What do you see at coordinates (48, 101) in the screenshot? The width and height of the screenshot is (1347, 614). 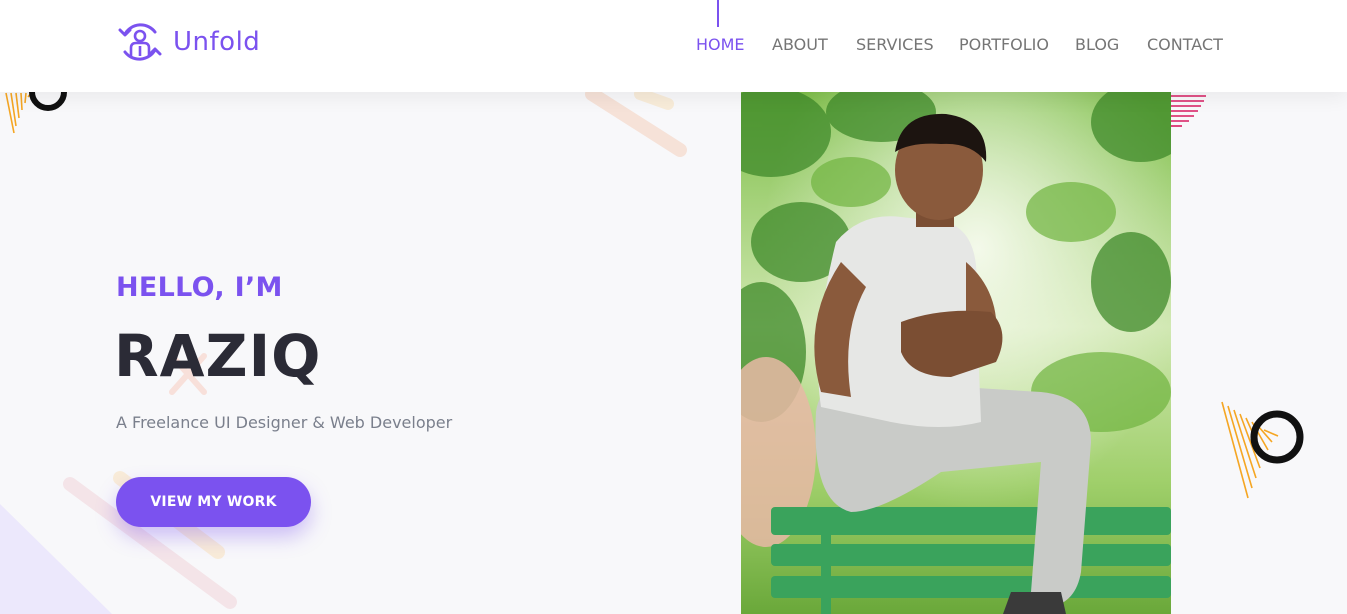 I see `ring-decoration` at bounding box center [48, 101].